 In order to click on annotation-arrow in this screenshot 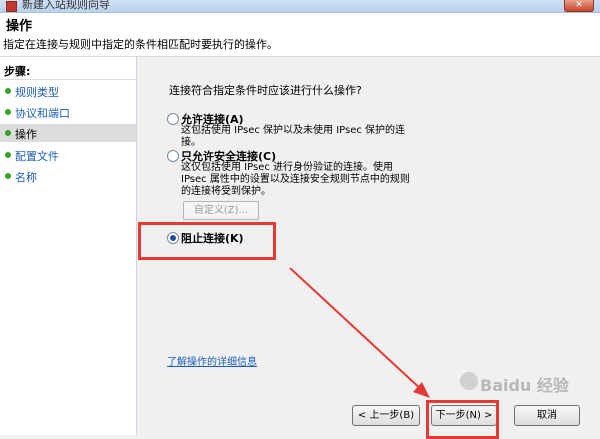, I will do `click(359, 332)`.